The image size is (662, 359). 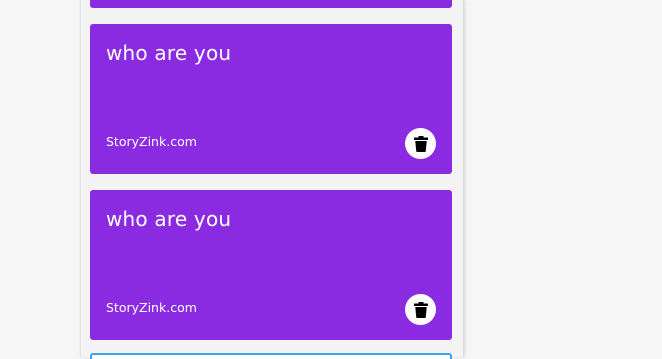 What do you see at coordinates (271, 4) in the screenshot?
I see `story-card-partial-top` at bounding box center [271, 4].